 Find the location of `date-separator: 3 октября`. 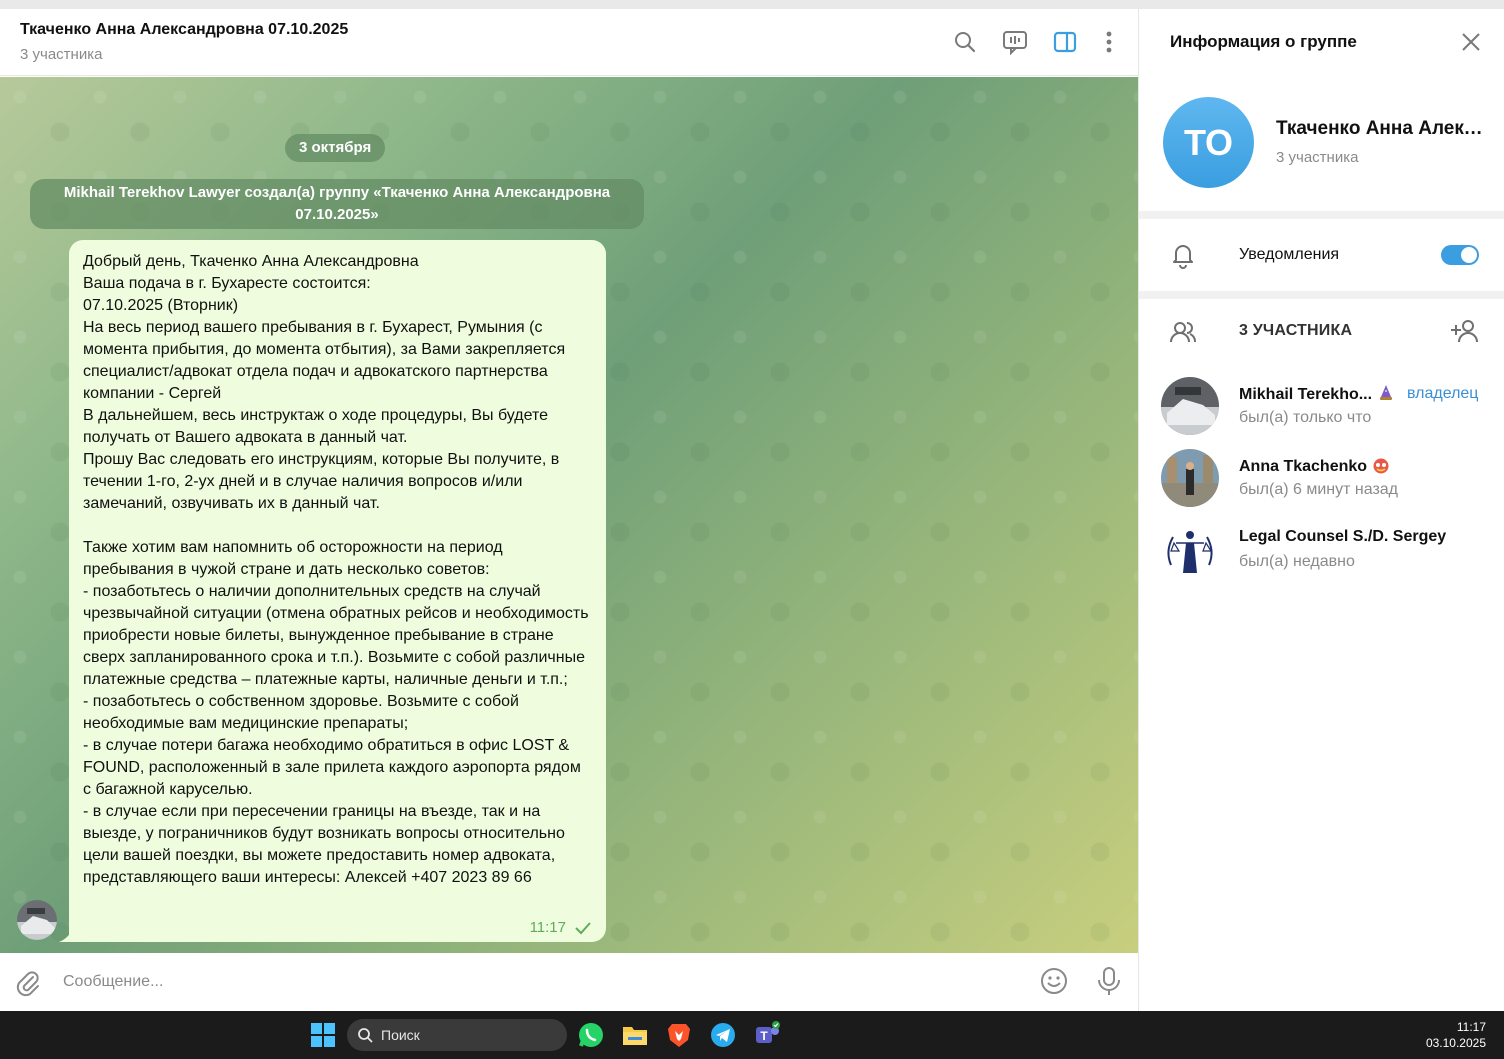

date-separator: 3 октября is located at coordinates (335, 148).